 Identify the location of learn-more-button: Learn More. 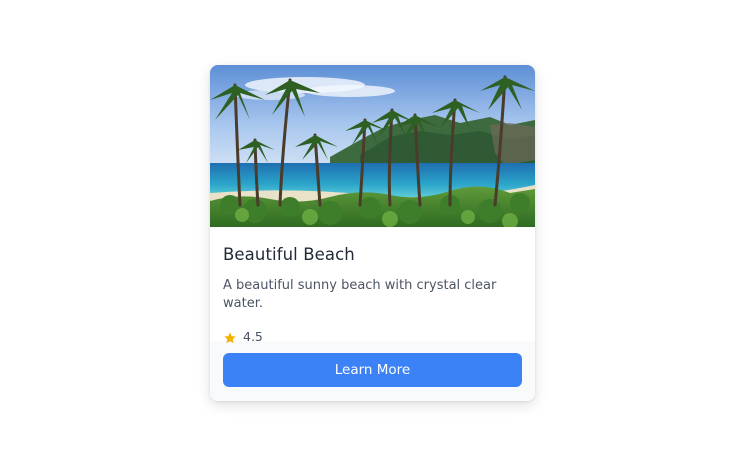
(372, 370).